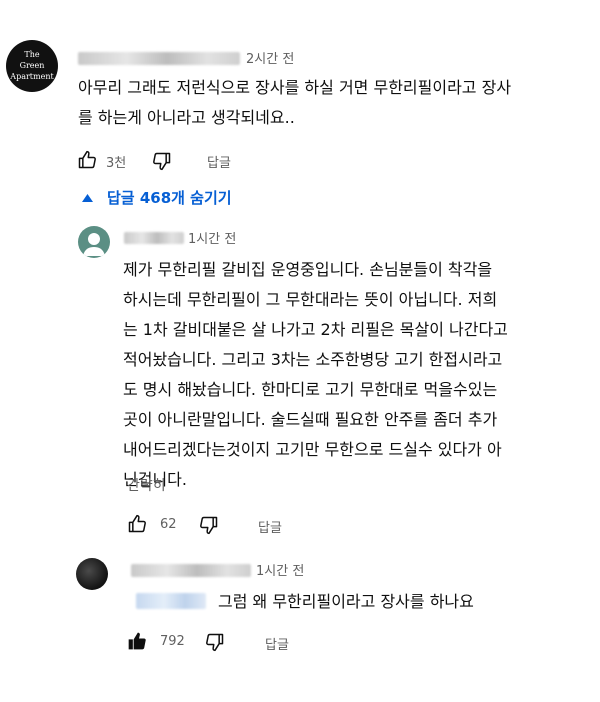 The height and width of the screenshot is (702, 600). What do you see at coordinates (154, 238) in the screenshot?
I see `reply1-username` at bounding box center [154, 238].